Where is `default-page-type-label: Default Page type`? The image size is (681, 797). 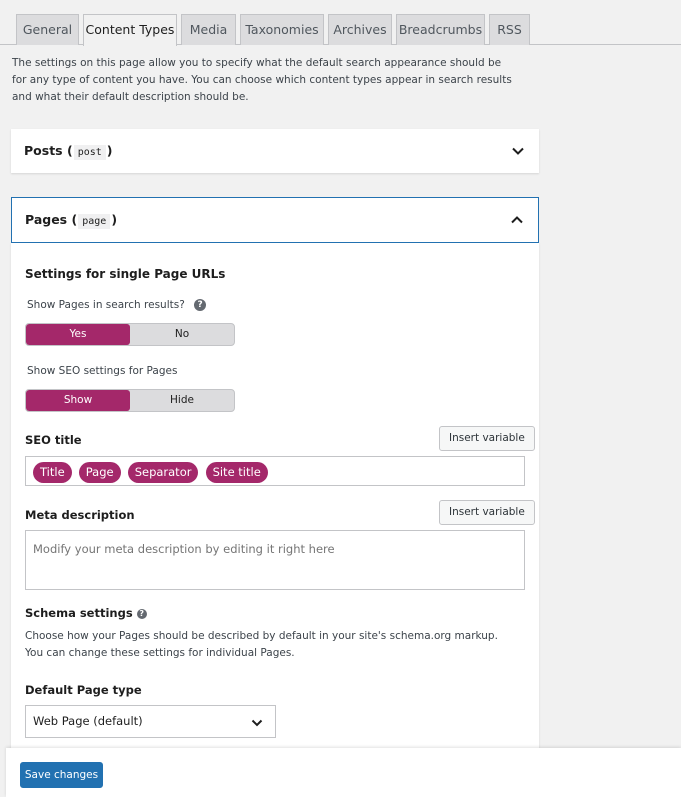 default-page-type-label: Default Page type is located at coordinates (83, 690).